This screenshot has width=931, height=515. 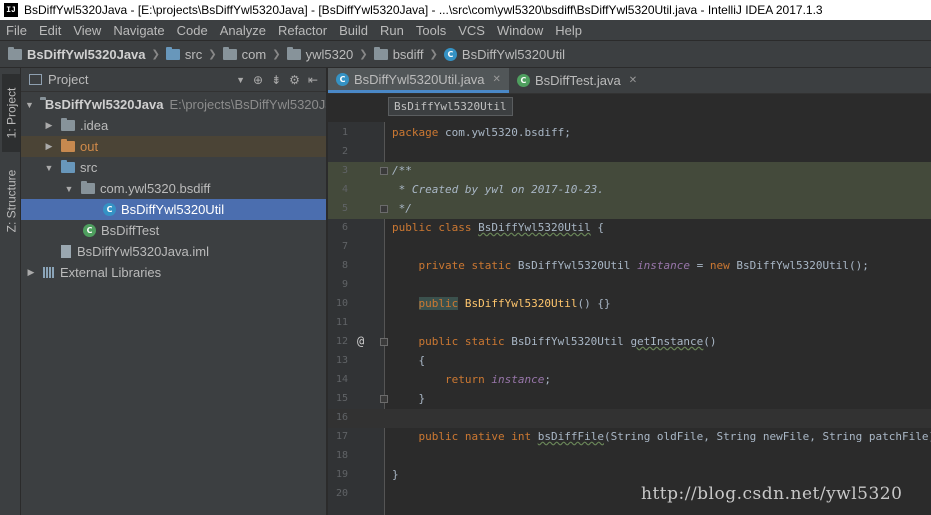 I want to click on code-line-current: 16, so click(x=629, y=418).